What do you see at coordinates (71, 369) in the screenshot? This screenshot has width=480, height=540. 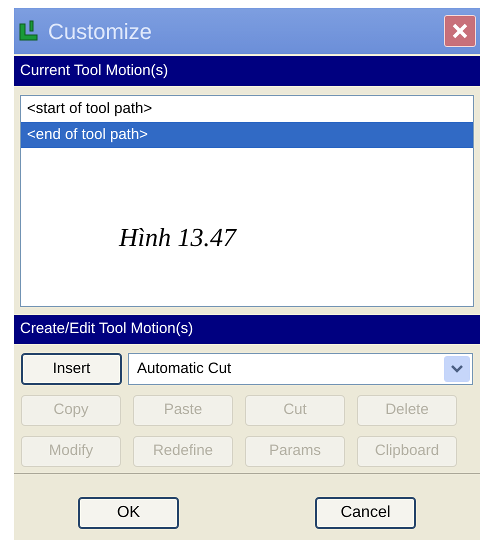 I see `insert-button: Insert` at bounding box center [71, 369].